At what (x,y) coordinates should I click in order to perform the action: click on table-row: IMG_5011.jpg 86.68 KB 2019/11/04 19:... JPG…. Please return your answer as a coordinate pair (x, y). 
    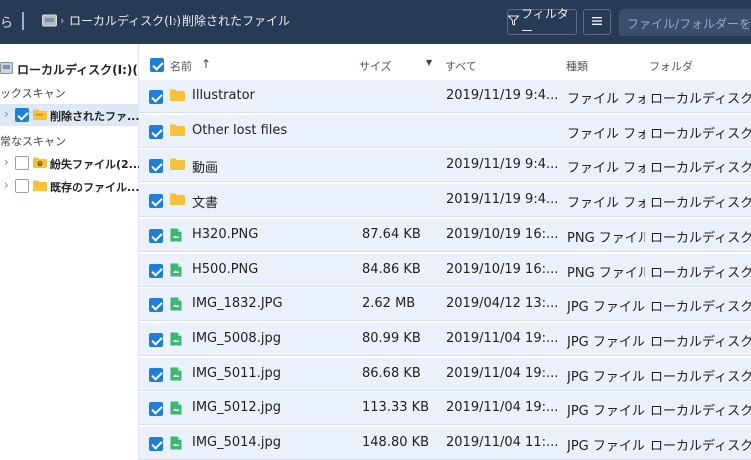
    Looking at the image, I should click on (445, 374).